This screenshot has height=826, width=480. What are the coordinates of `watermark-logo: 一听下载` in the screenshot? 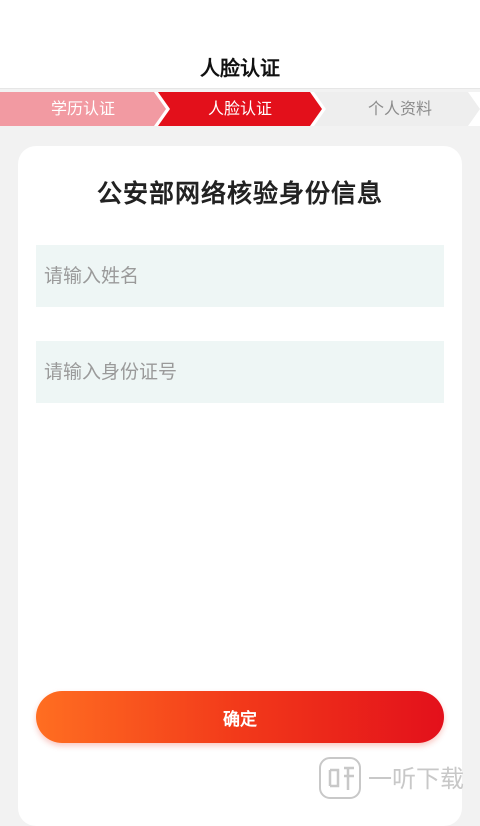 It's located at (391, 778).